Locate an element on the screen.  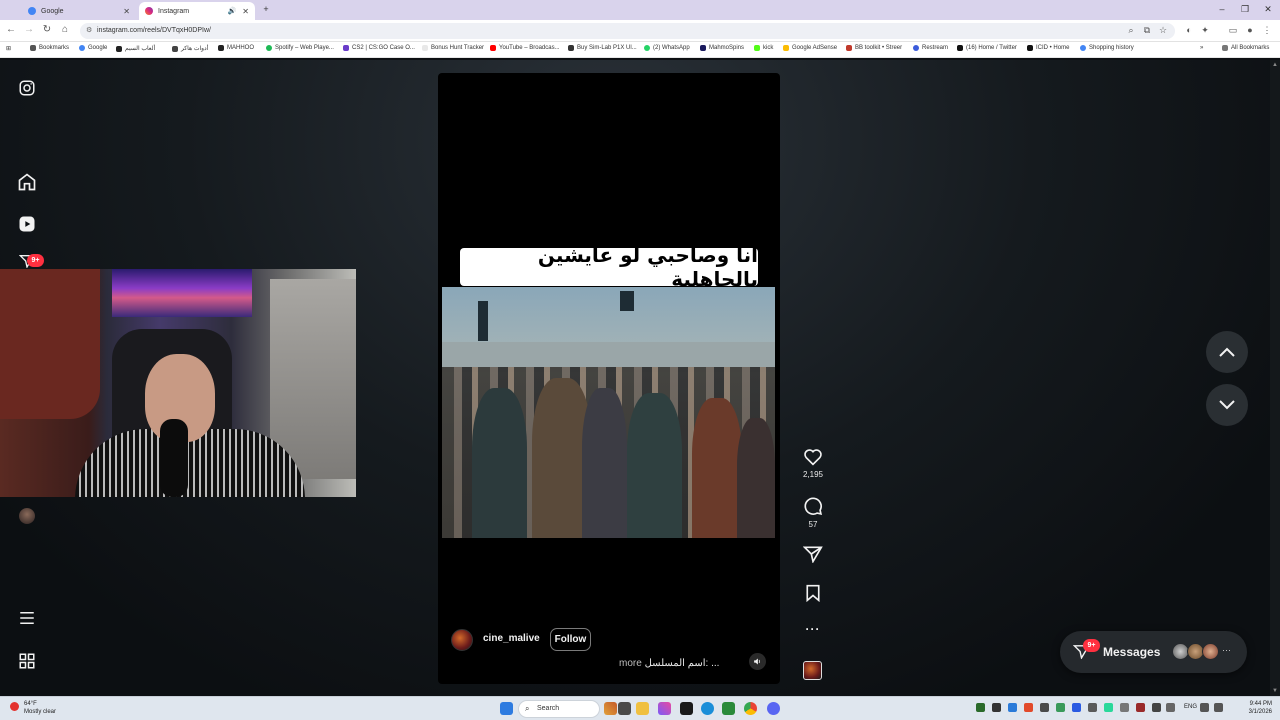
audio-thumbnail is located at coordinates (812, 670).